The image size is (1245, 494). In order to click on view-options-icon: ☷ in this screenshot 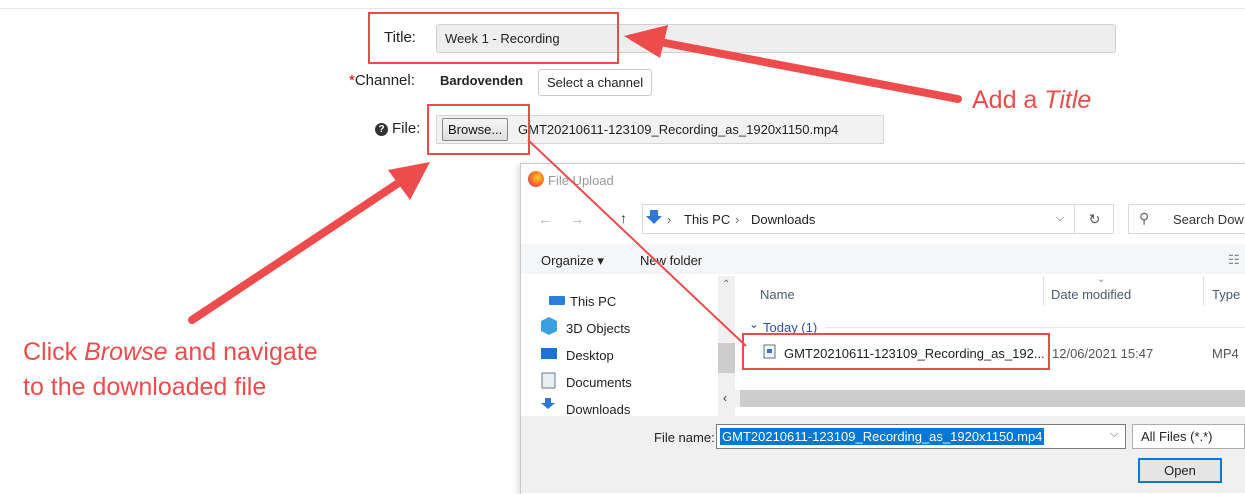, I will do `click(1234, 260)`.